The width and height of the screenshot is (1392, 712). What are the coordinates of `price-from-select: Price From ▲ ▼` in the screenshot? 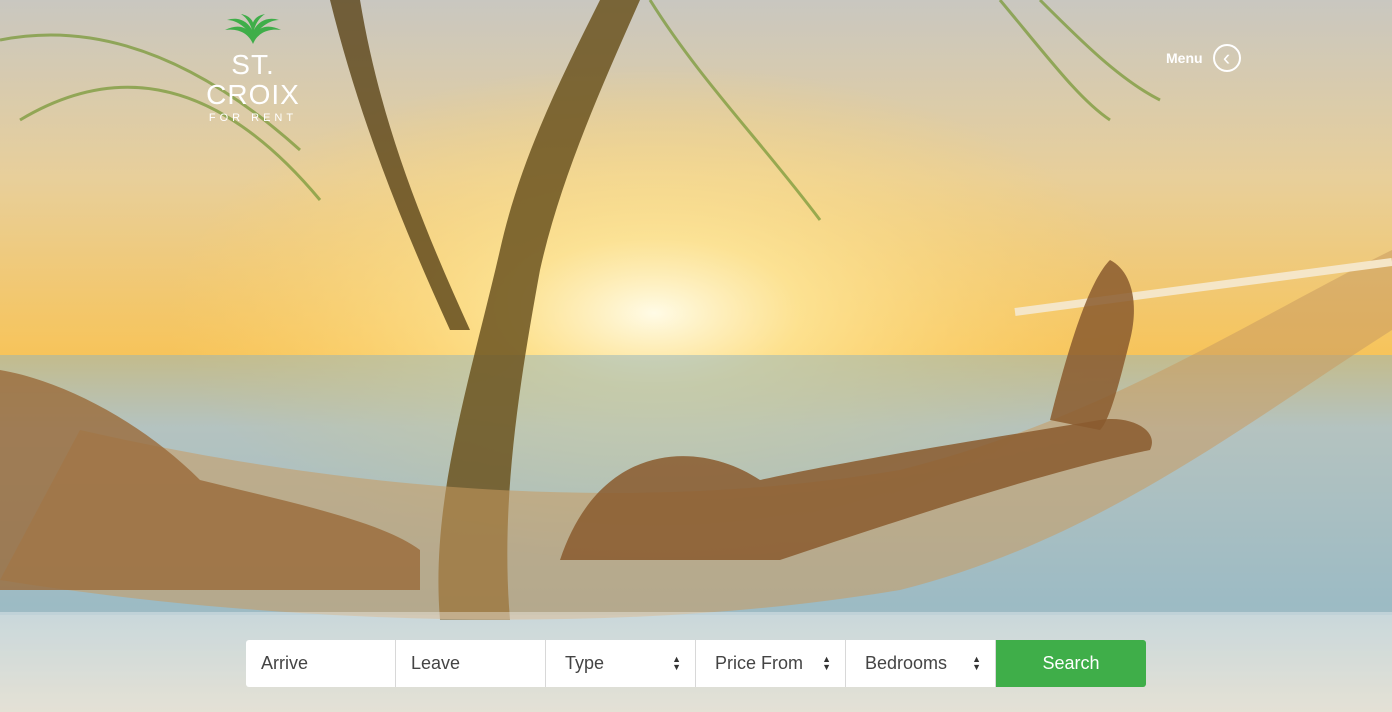 It's located at (771, 663).